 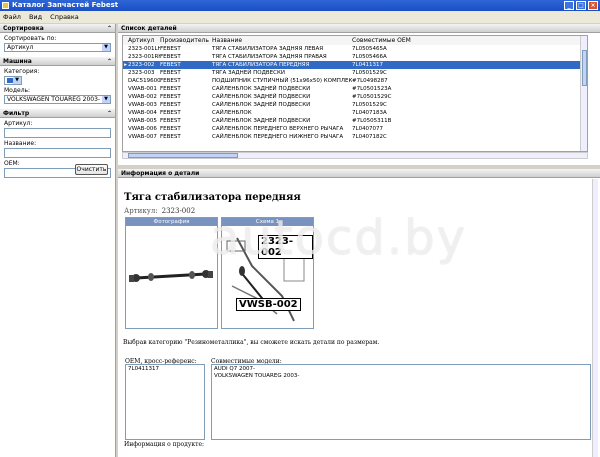 What do you see at coordinates (186, 40) in the screenshot?
I see `column-header-maker: Производитель` at bounding box center [186, 40].